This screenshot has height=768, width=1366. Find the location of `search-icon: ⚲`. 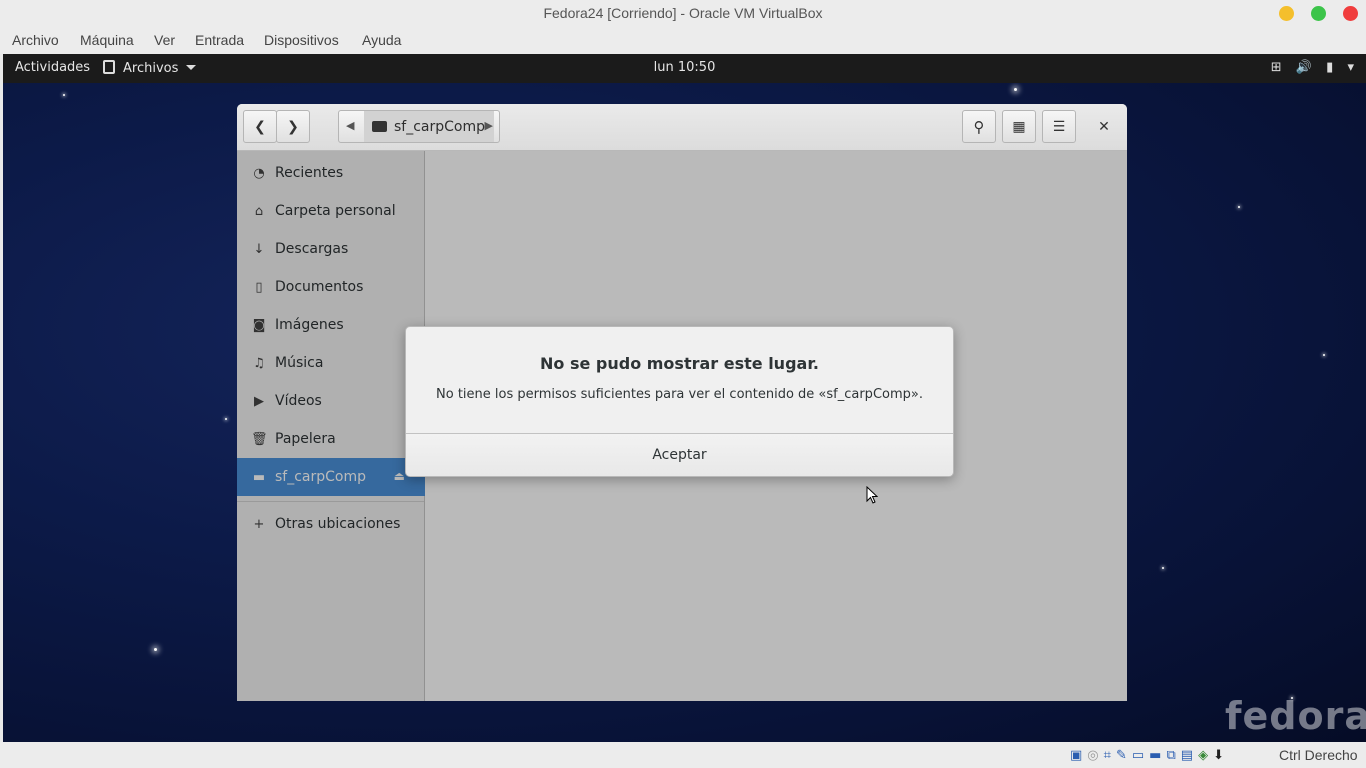

search-icon: ⚲ is located at coordinates (979, 126).